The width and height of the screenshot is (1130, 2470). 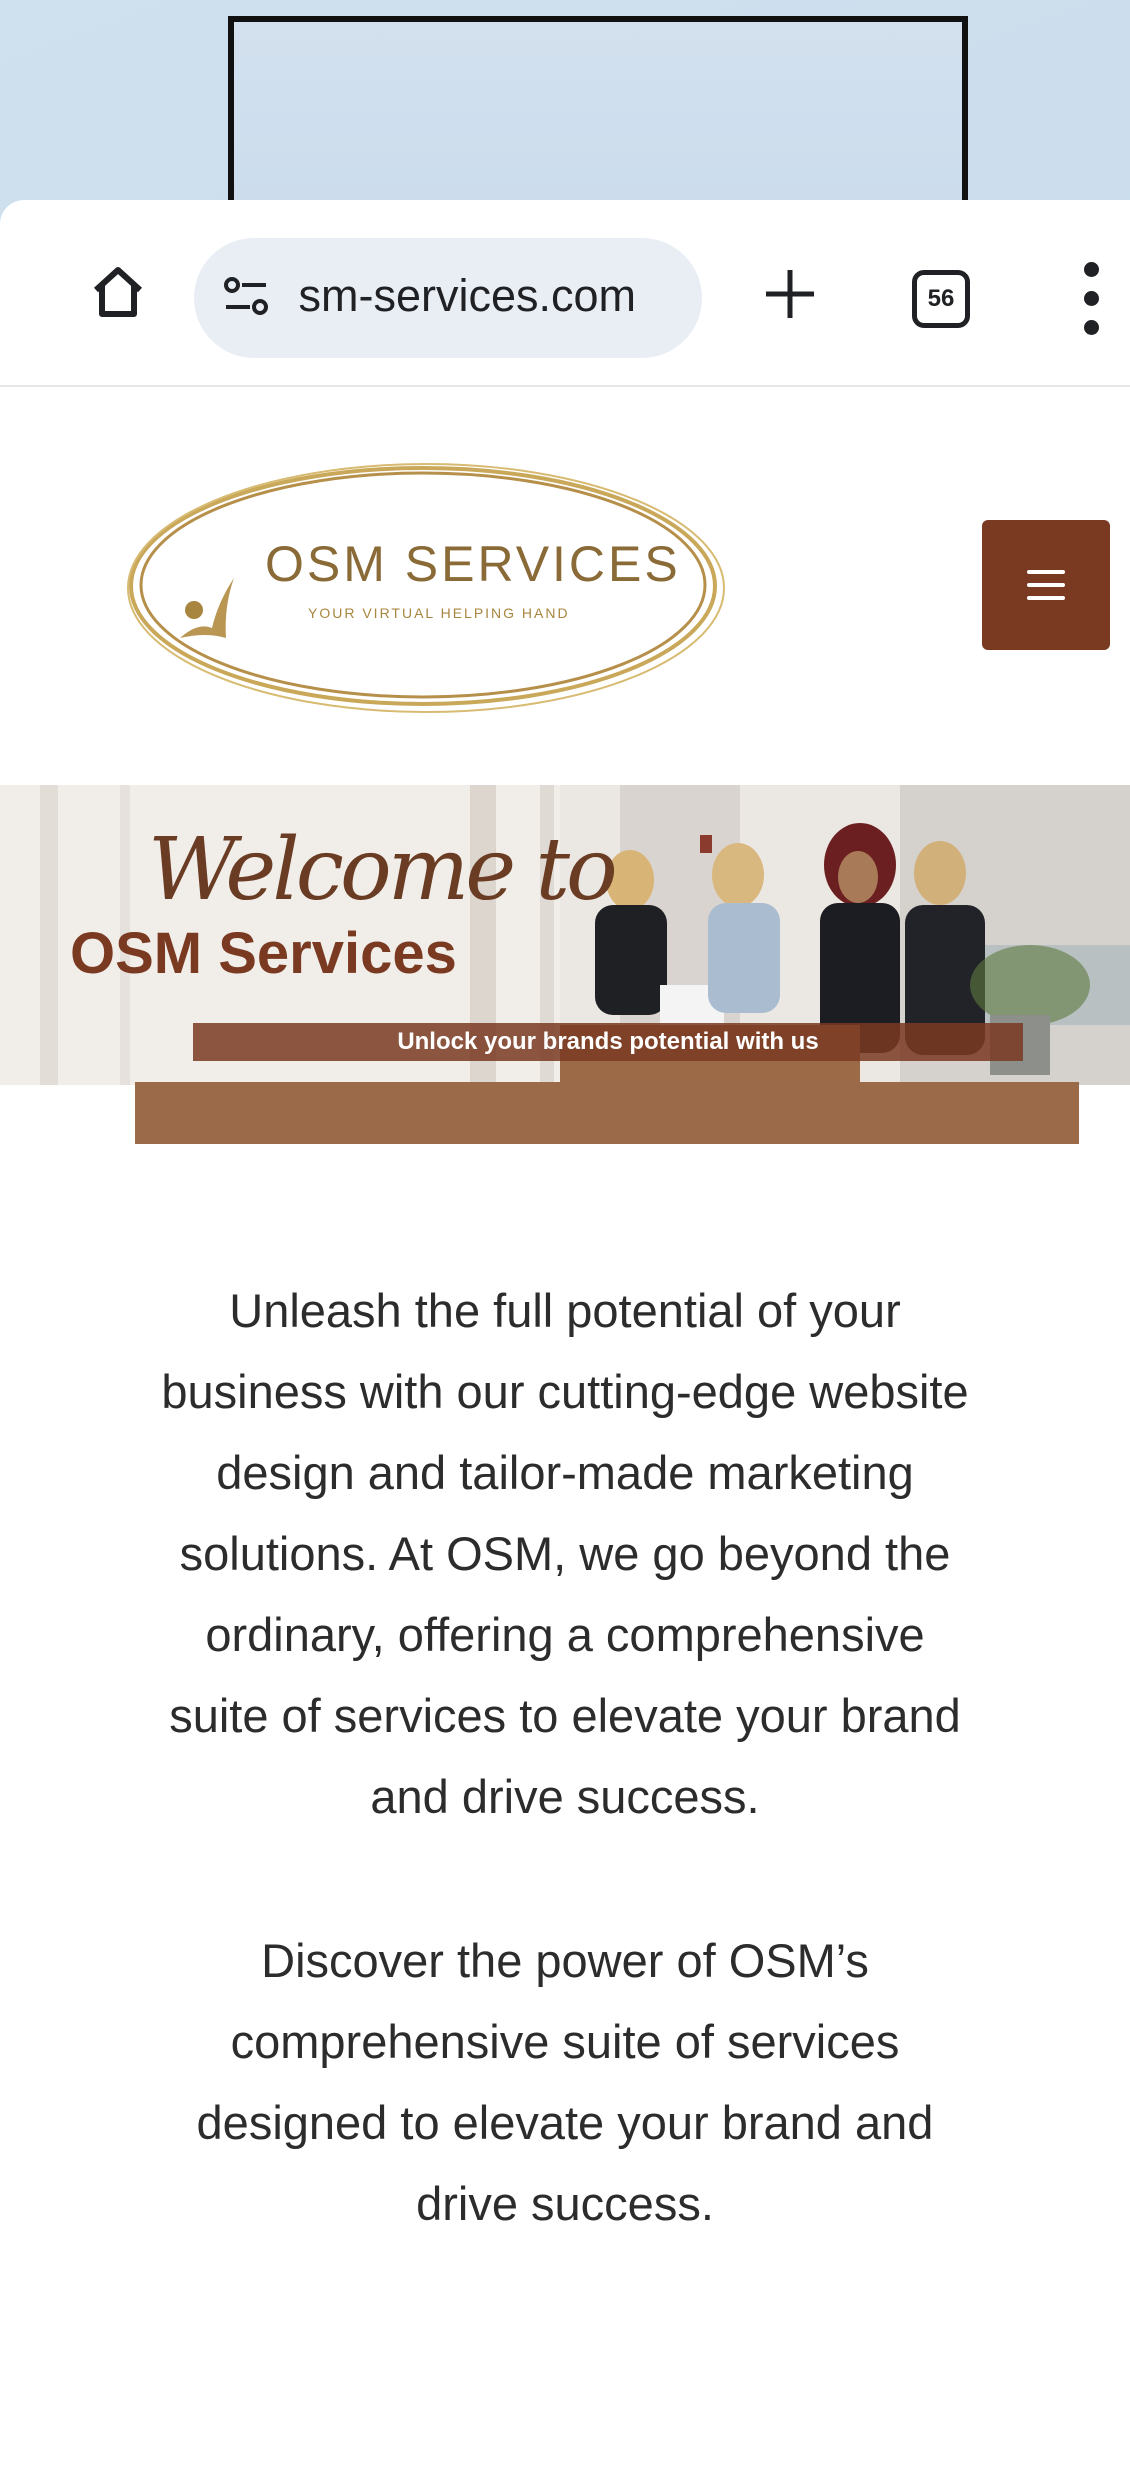 I want to click on site-settings-icon, so click(x=246, y=298).